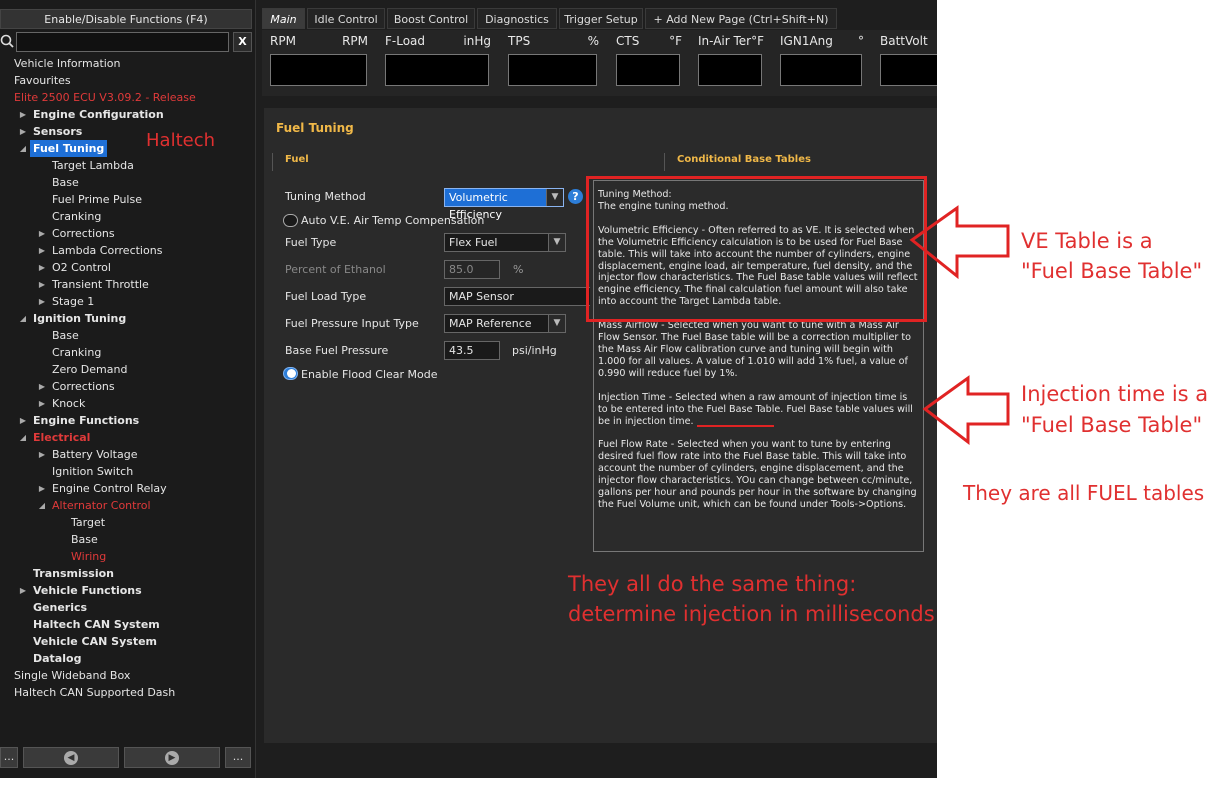  What do you see at coordinates (1111, 256) in the screenshot?
I see `ve-annotation: VE Table is a "Fuel Base Table"` at bounding box center [1111, 256].